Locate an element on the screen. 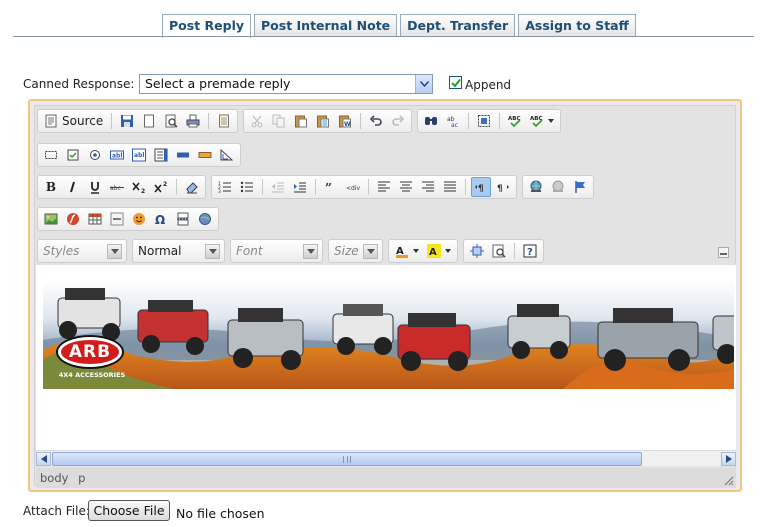  scroll-right-button is located at coordinates (728, 459).